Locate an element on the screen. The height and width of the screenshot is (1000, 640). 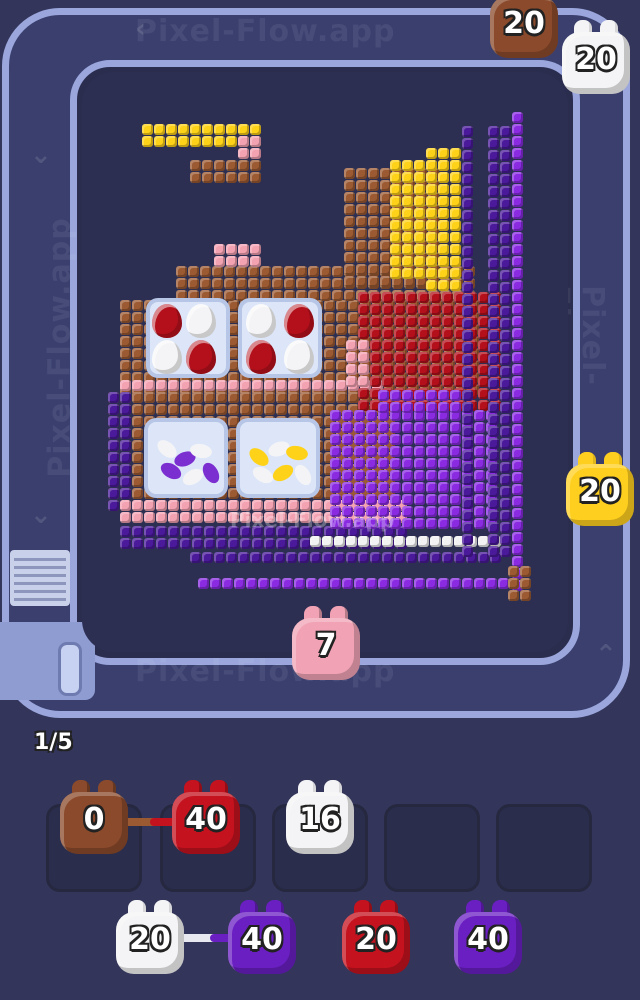
window-eggs-right is located at coordinates (280, 338).